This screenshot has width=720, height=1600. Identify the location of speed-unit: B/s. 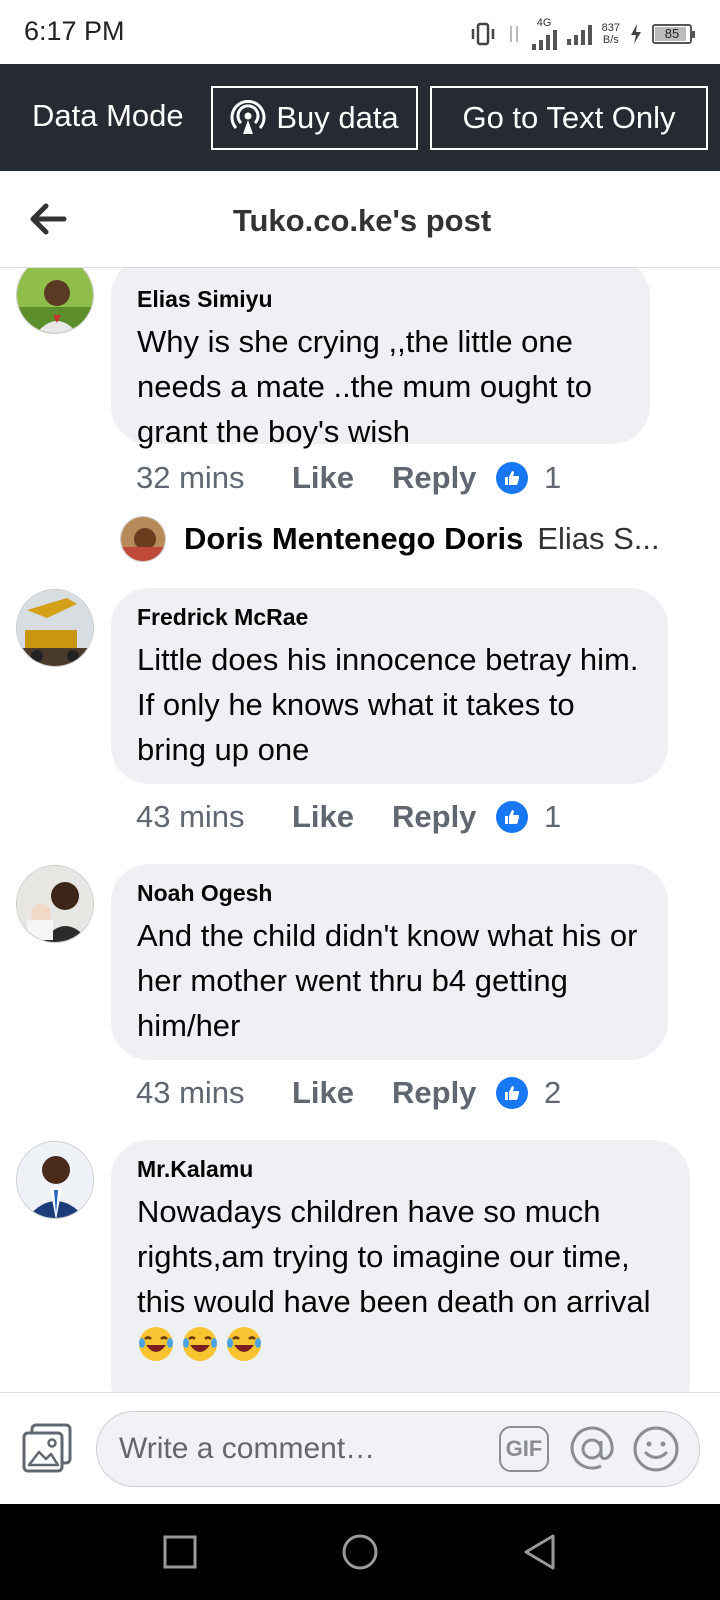
(610, 40).